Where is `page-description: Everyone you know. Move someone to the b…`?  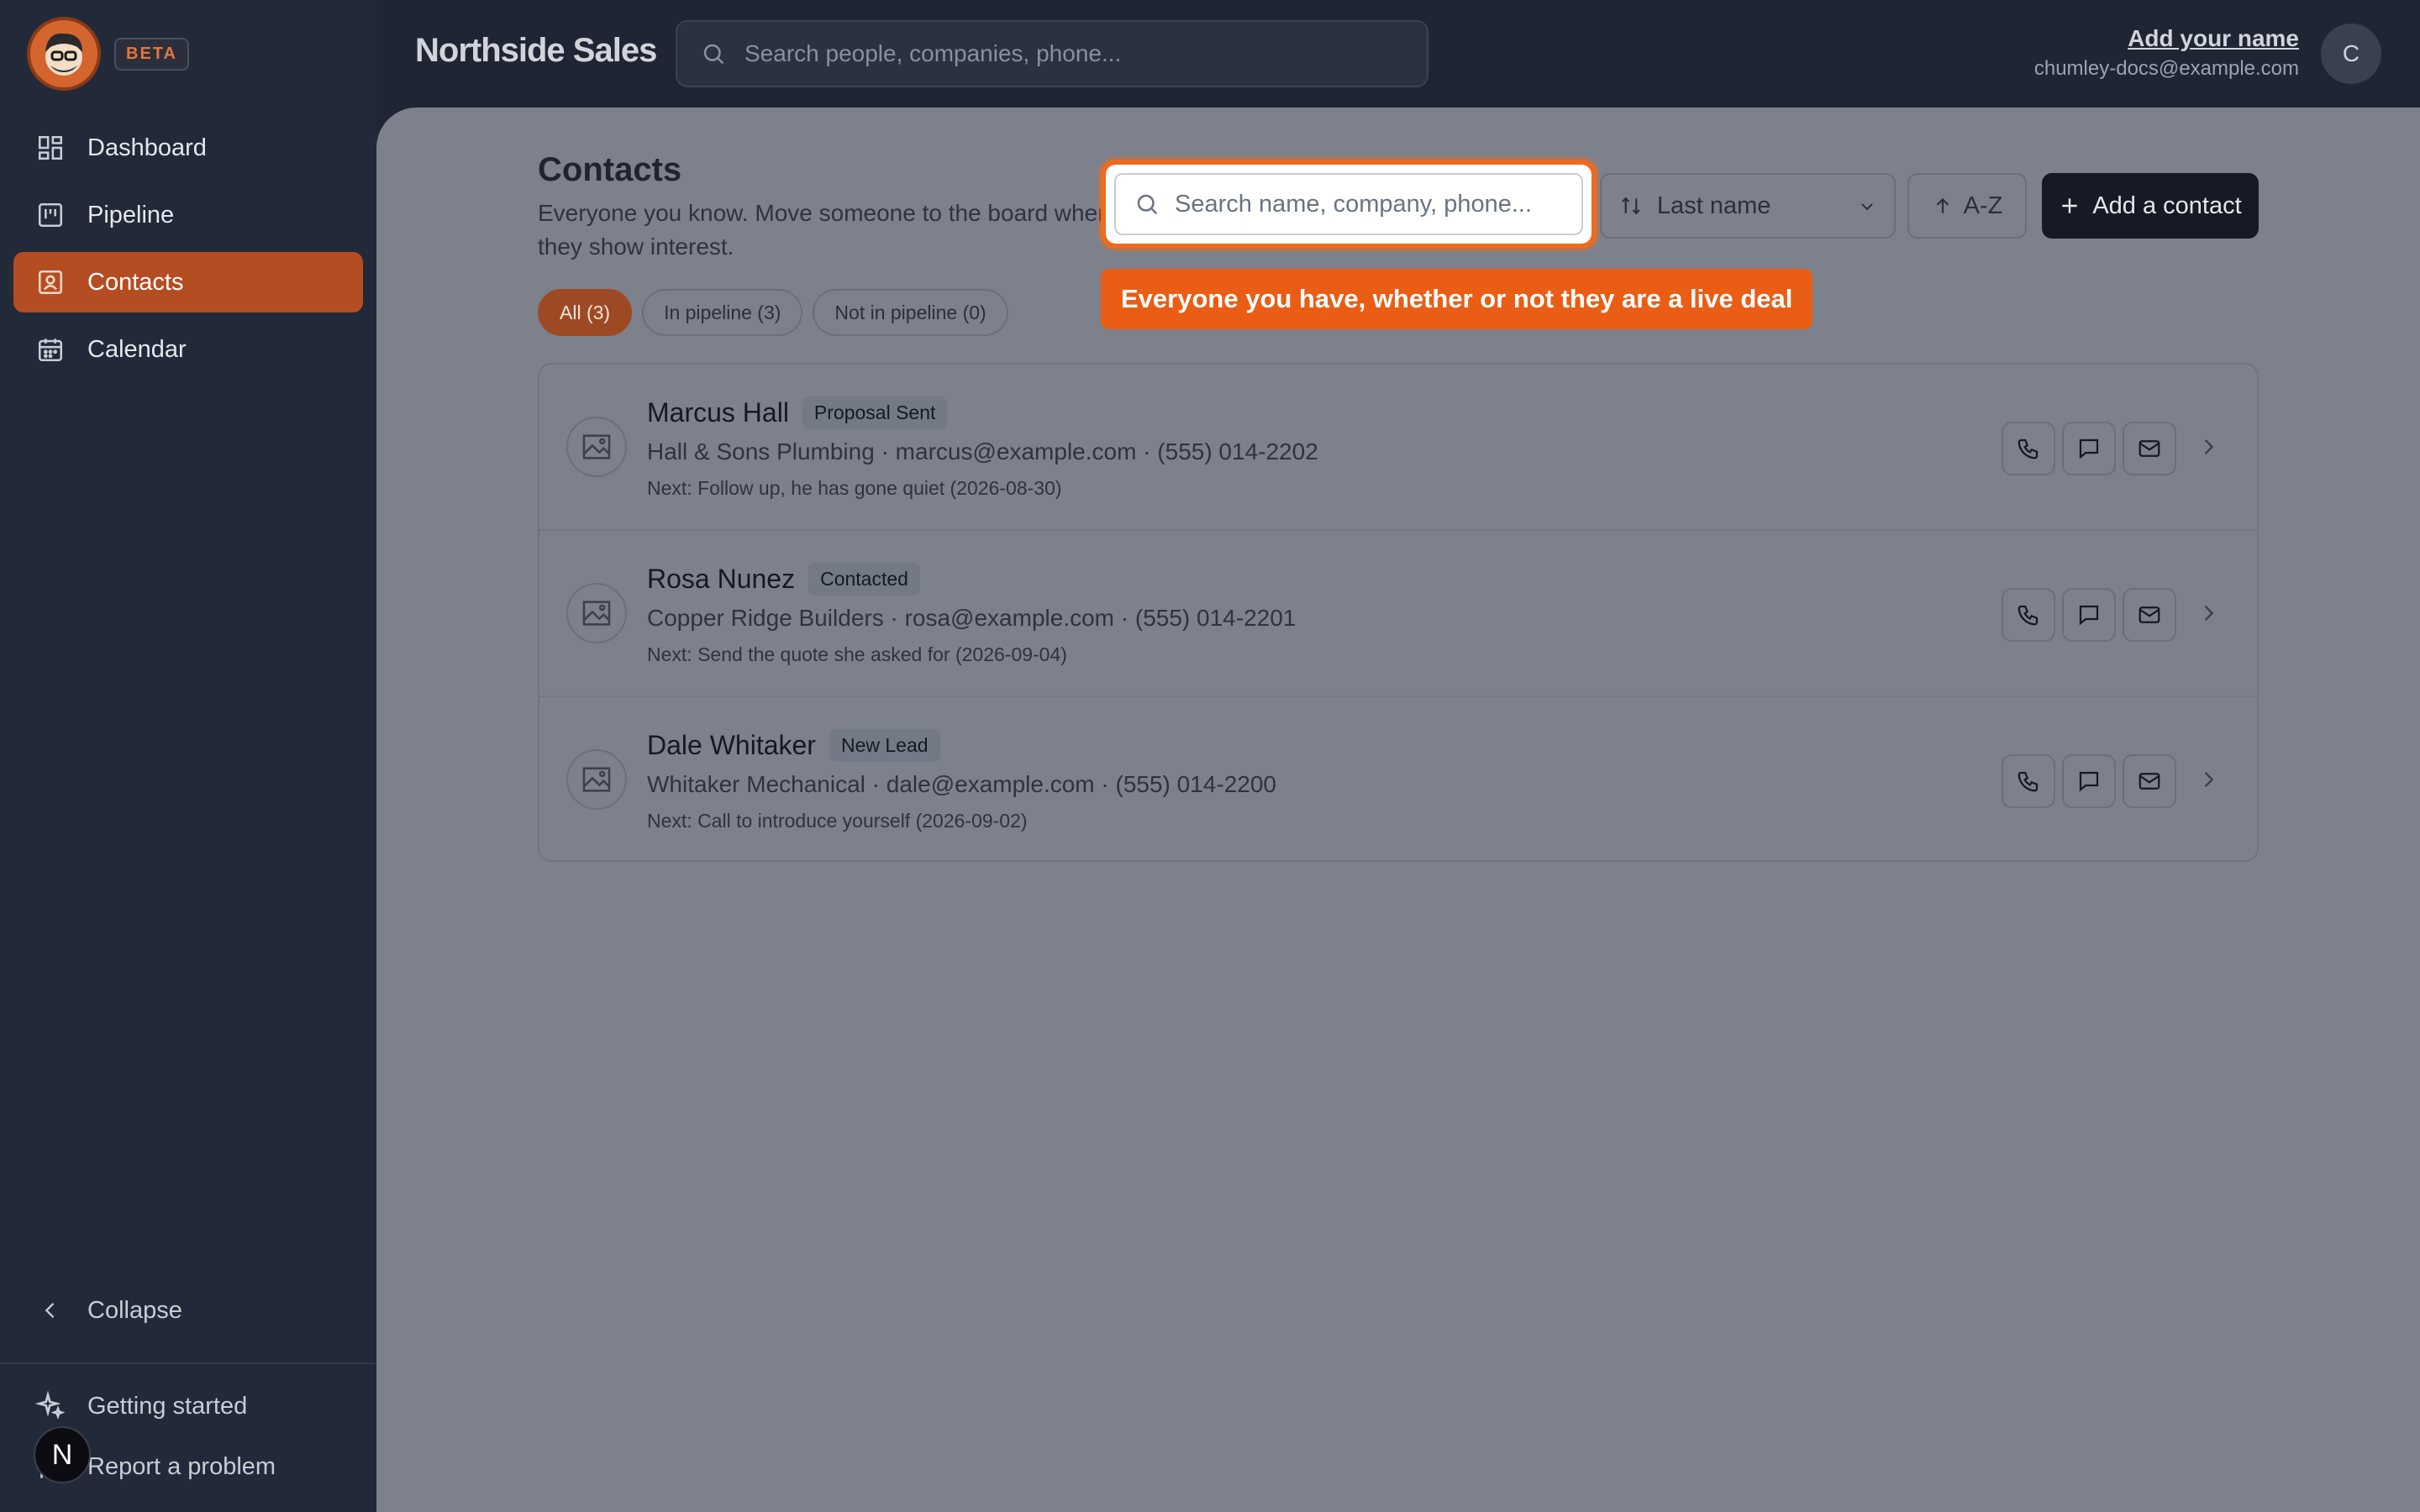
page-description: Everyone you know. Move someone to the b… is located at coordinates (825, 230).